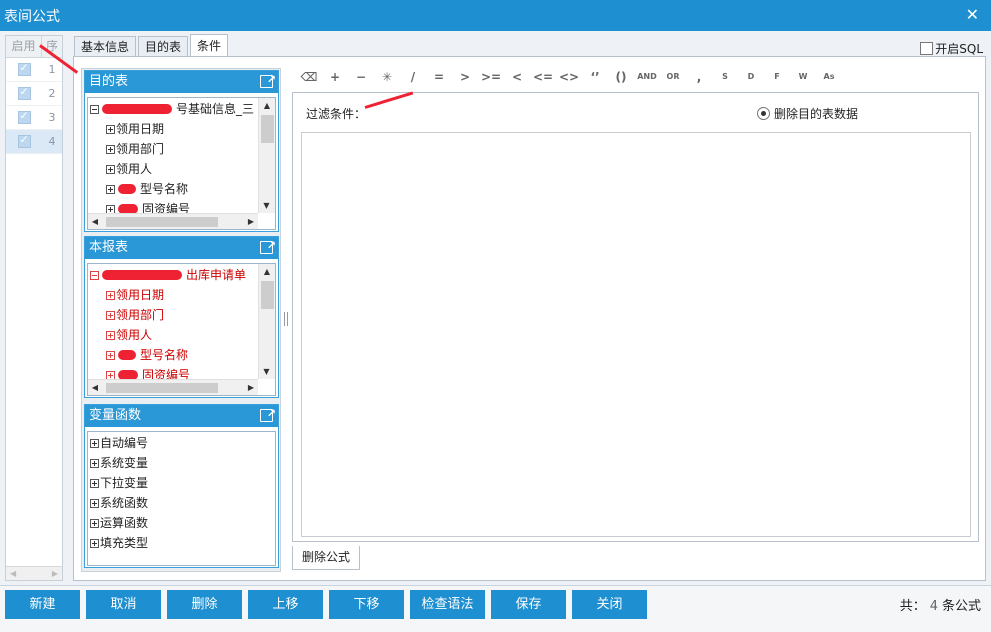 The image size is (991, 632). What do you see at coordinates (336, 114) in the screenshot?
I see `filter-condition-label: 过滤条件：` at bounding box center [336, 114].